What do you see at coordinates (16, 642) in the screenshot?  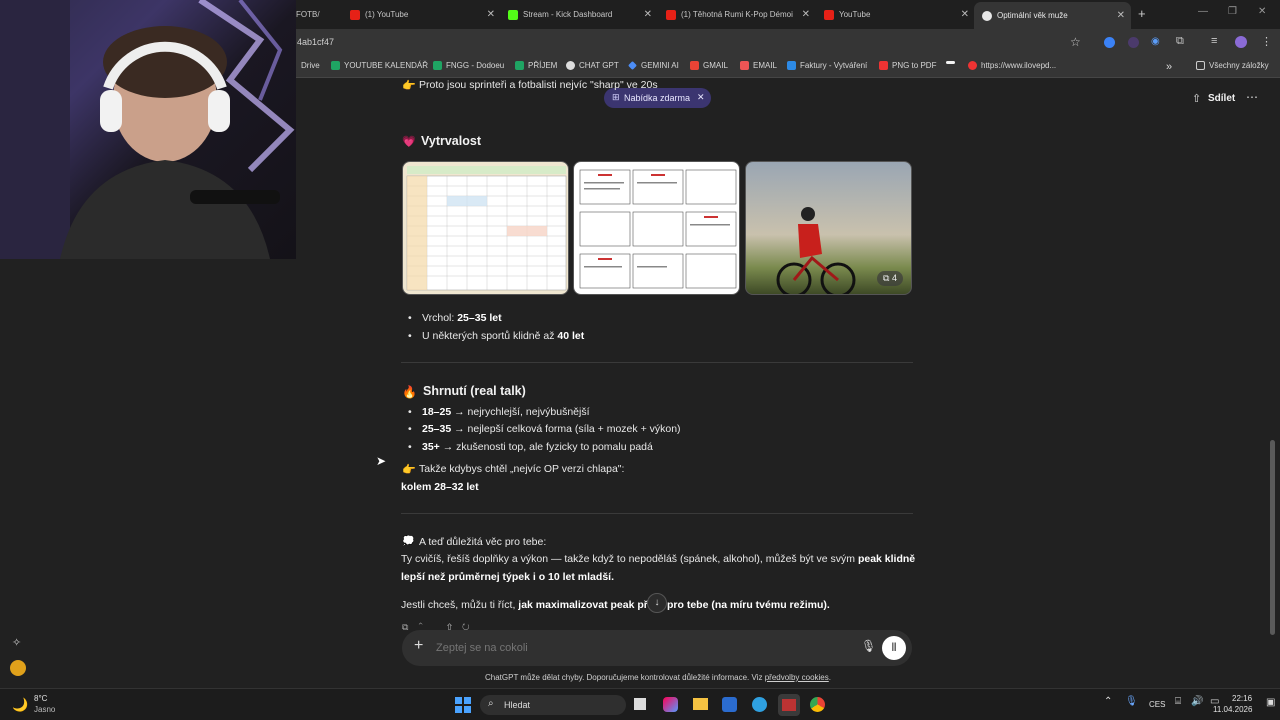 I see `sparkle-icon: ✧` at bounding box center [16, 642].